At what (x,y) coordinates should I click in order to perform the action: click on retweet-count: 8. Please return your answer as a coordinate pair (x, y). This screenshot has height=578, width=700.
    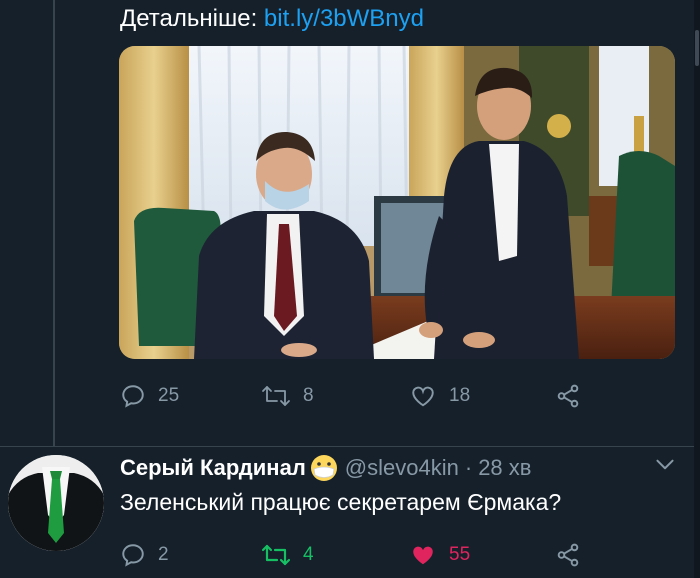
    Looking at the image, I should click on (308, 395).